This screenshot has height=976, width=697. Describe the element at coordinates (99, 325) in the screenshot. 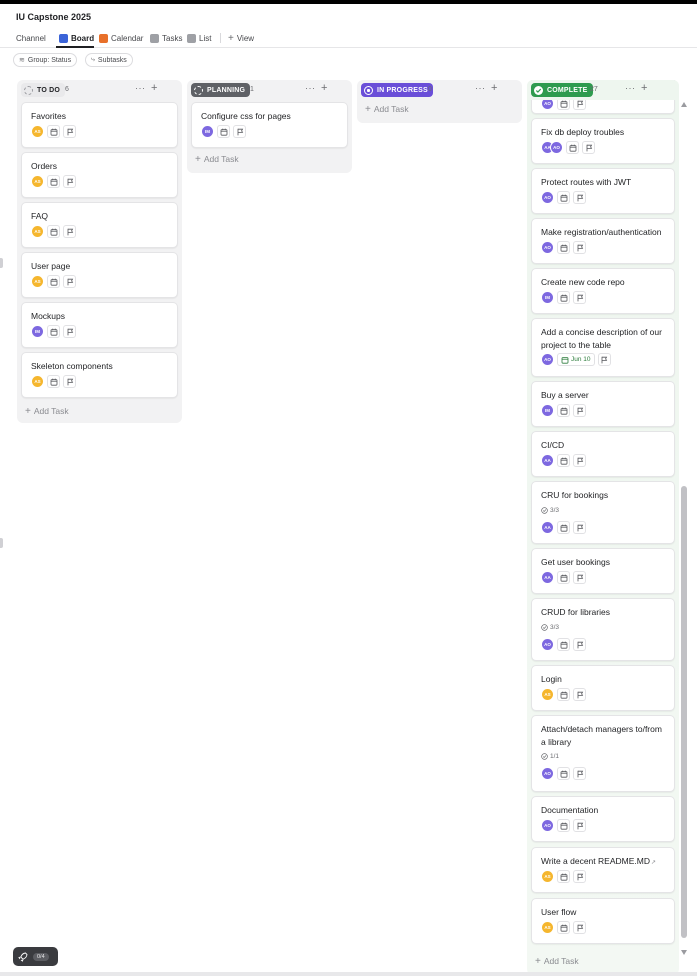

I see `task-card: Mockups IM` at that location.